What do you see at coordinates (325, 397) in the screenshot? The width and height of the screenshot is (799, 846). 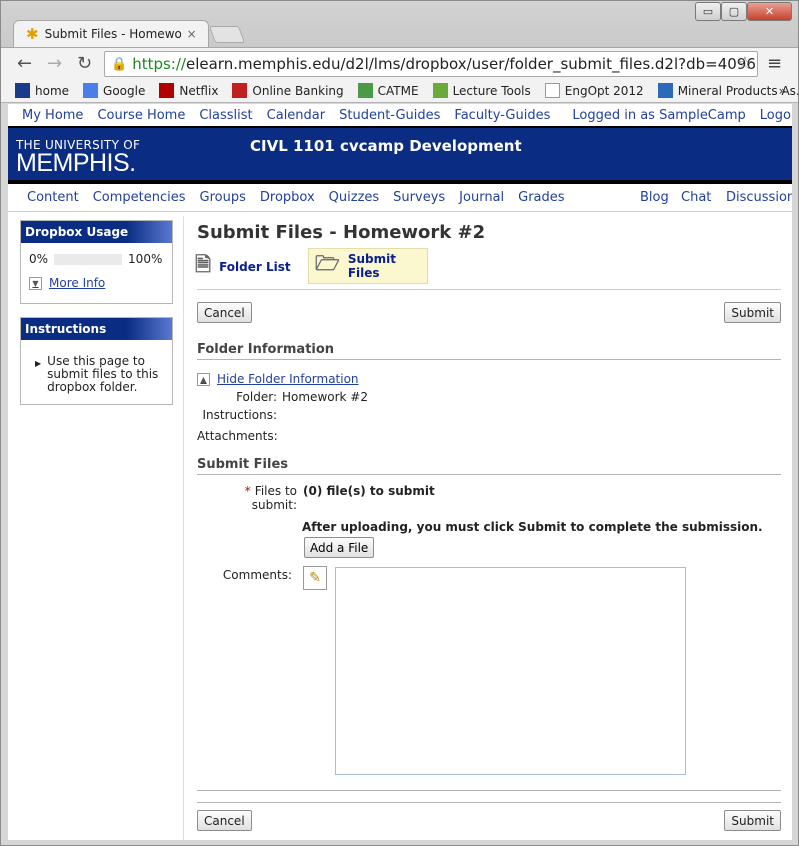 I see `folder-value: Homework #2` at bounding box center [325, 397].